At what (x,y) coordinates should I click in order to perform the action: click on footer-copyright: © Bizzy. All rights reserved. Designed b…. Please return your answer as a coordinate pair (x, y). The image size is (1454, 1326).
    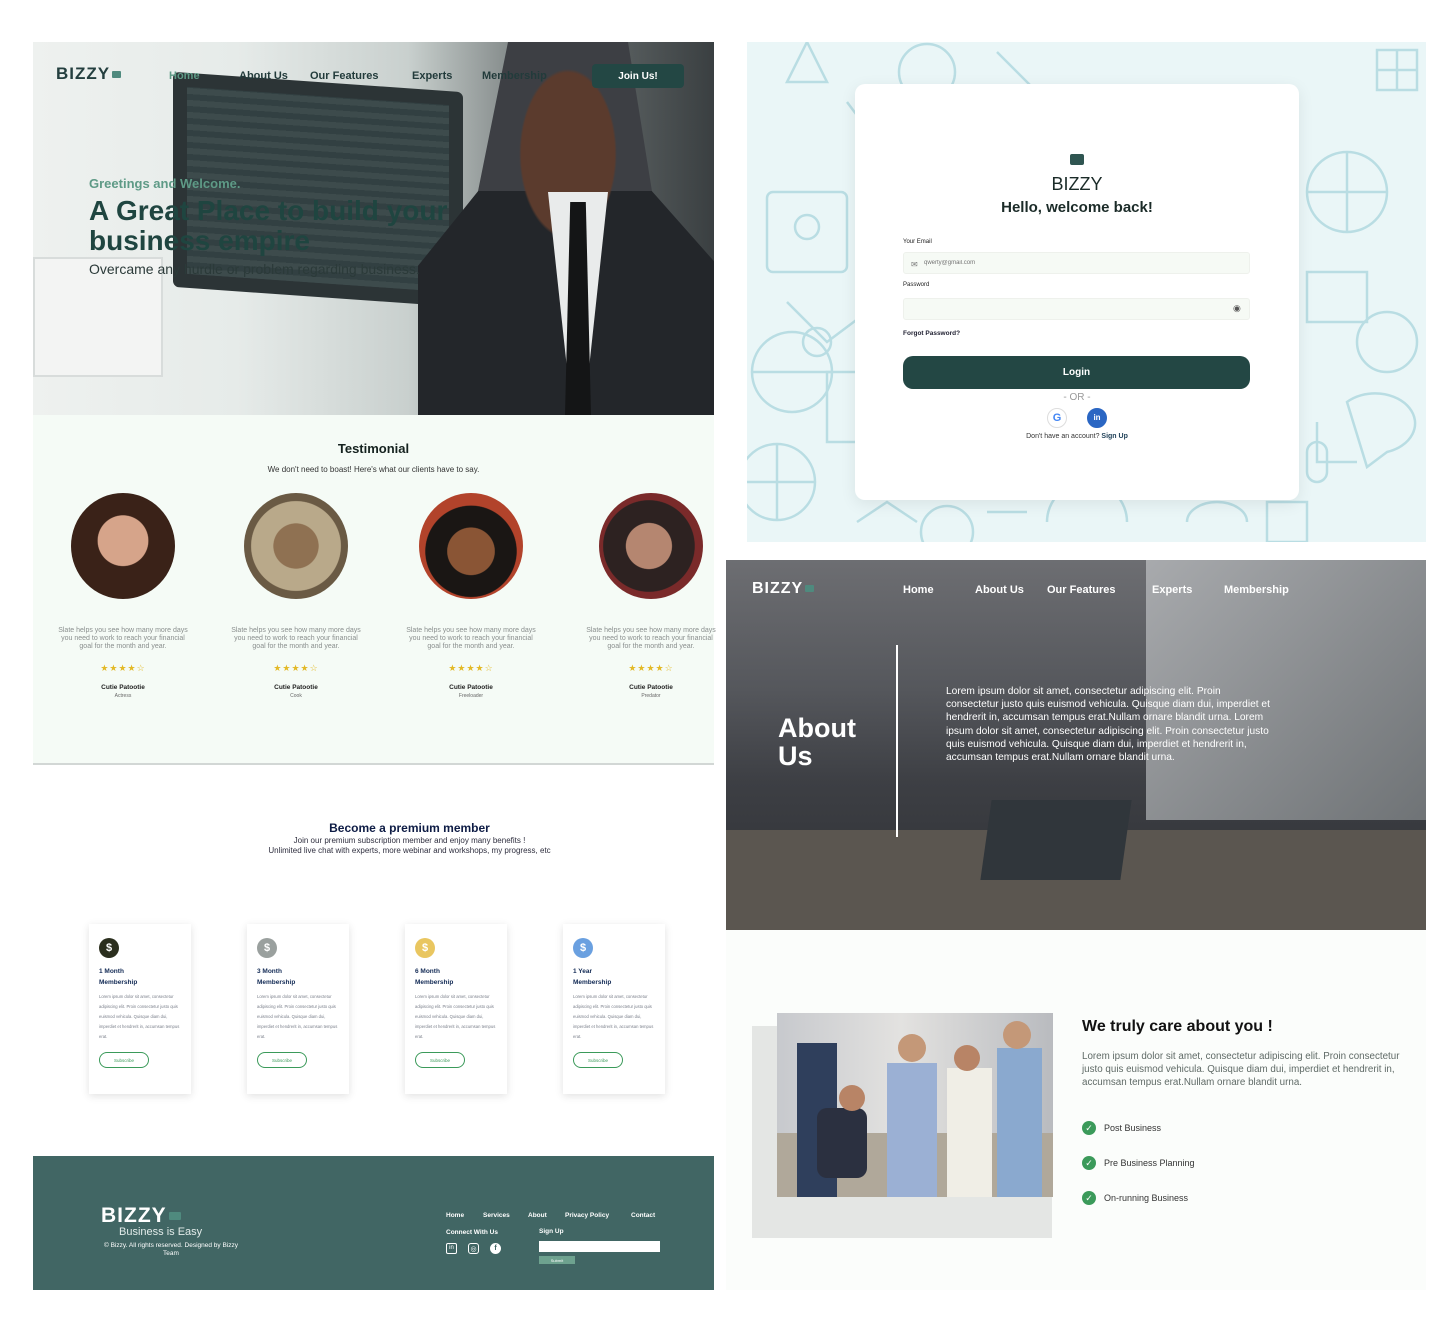
    Looking at the image, I should click on (171, 1249).